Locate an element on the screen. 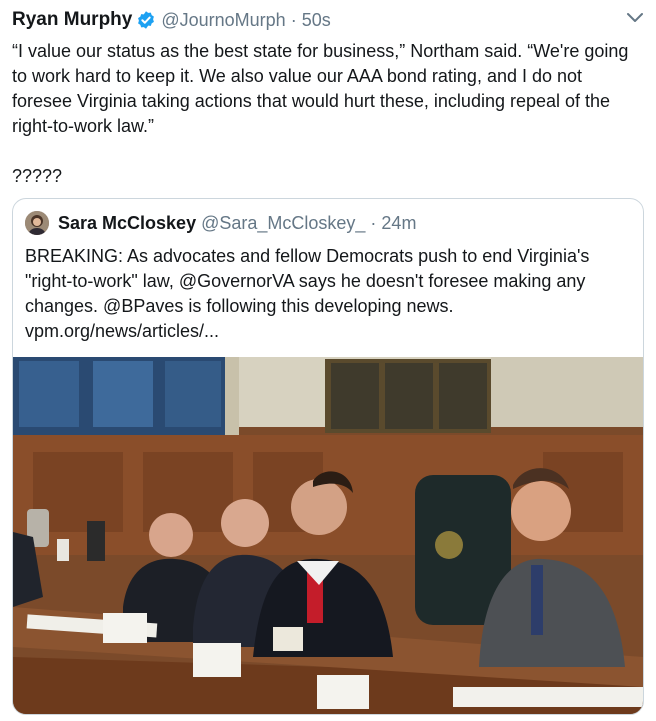 Image resolution: width=656 pixels, height=721 pixels. author-handle: @JournoMurph is located at coordinates (223, 20).